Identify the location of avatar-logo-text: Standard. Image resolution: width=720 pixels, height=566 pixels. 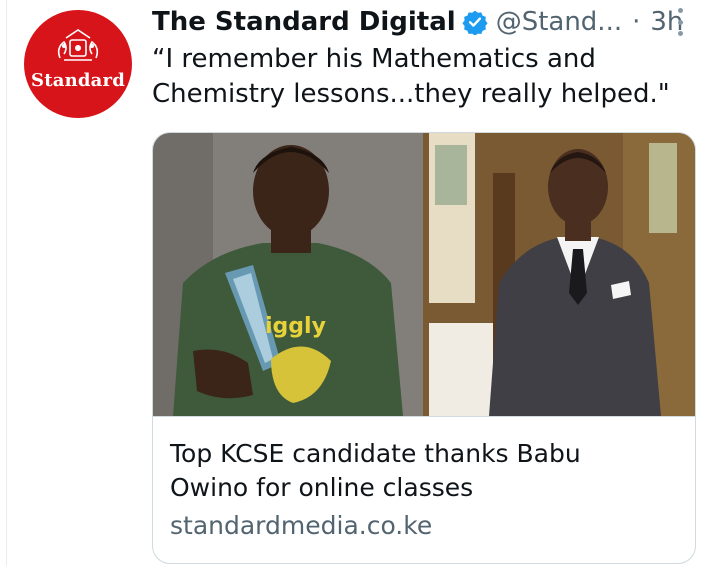
(78, 80).